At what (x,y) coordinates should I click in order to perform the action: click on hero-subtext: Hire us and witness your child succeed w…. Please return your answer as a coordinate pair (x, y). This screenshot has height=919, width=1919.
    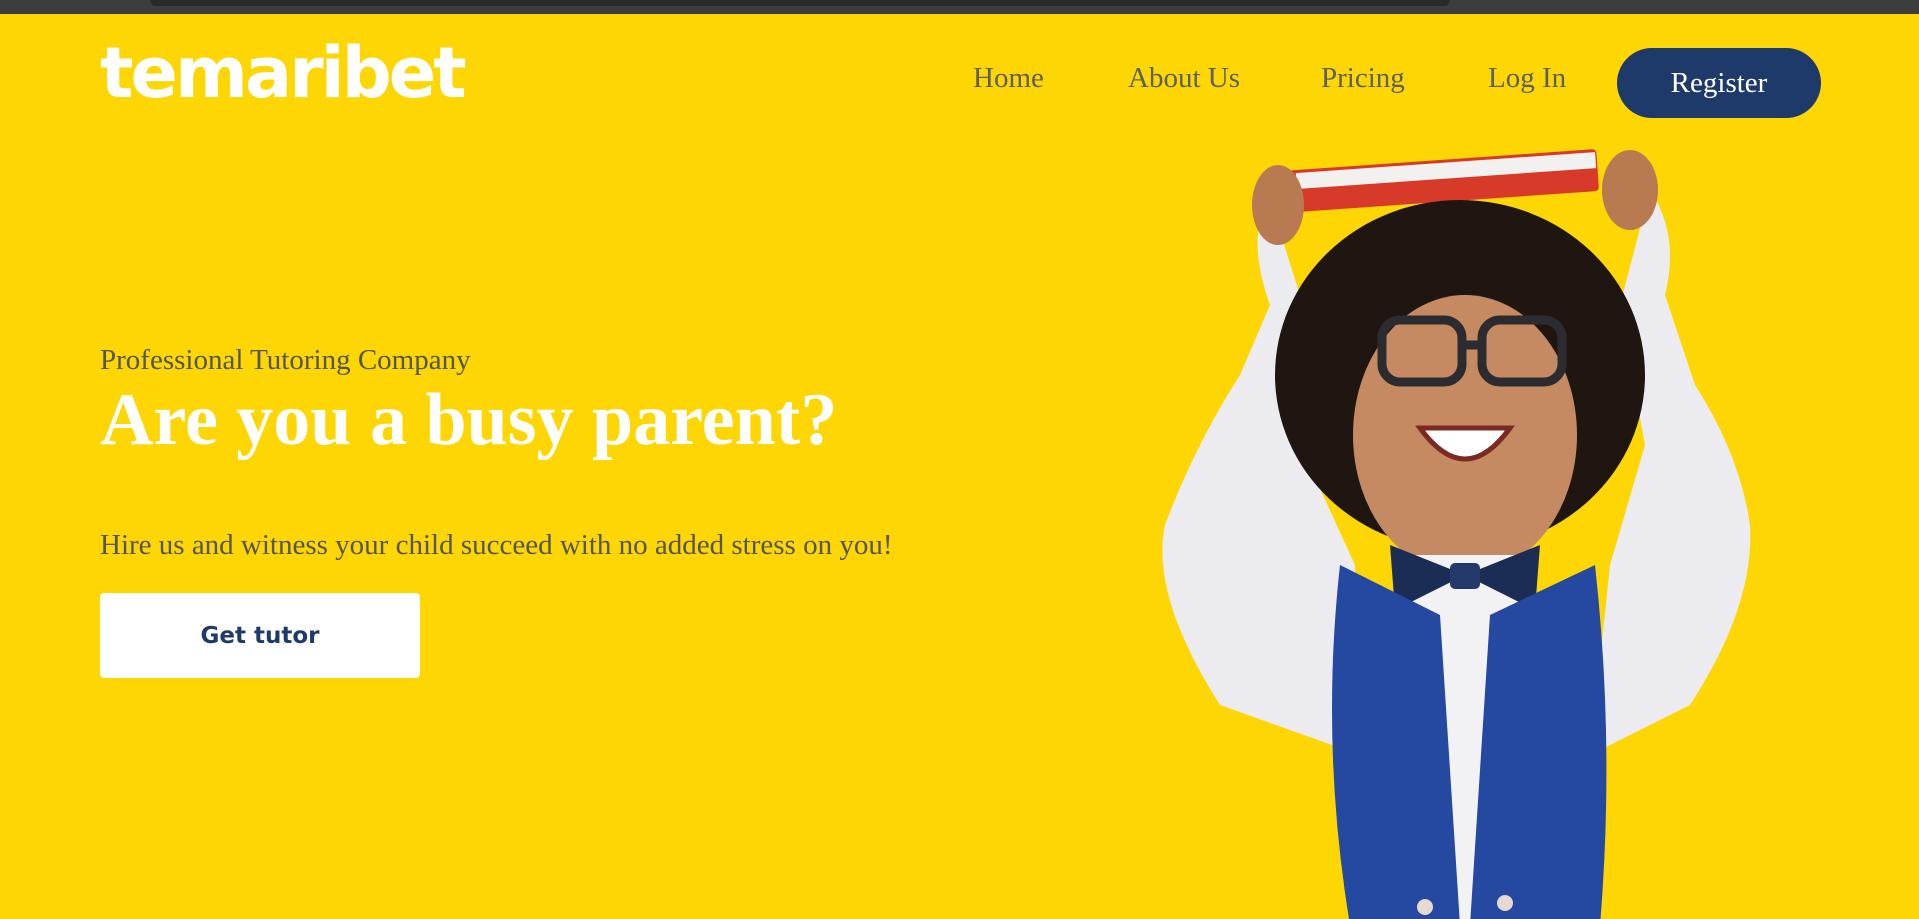
    Looking at the image, I should click on (496, 545).